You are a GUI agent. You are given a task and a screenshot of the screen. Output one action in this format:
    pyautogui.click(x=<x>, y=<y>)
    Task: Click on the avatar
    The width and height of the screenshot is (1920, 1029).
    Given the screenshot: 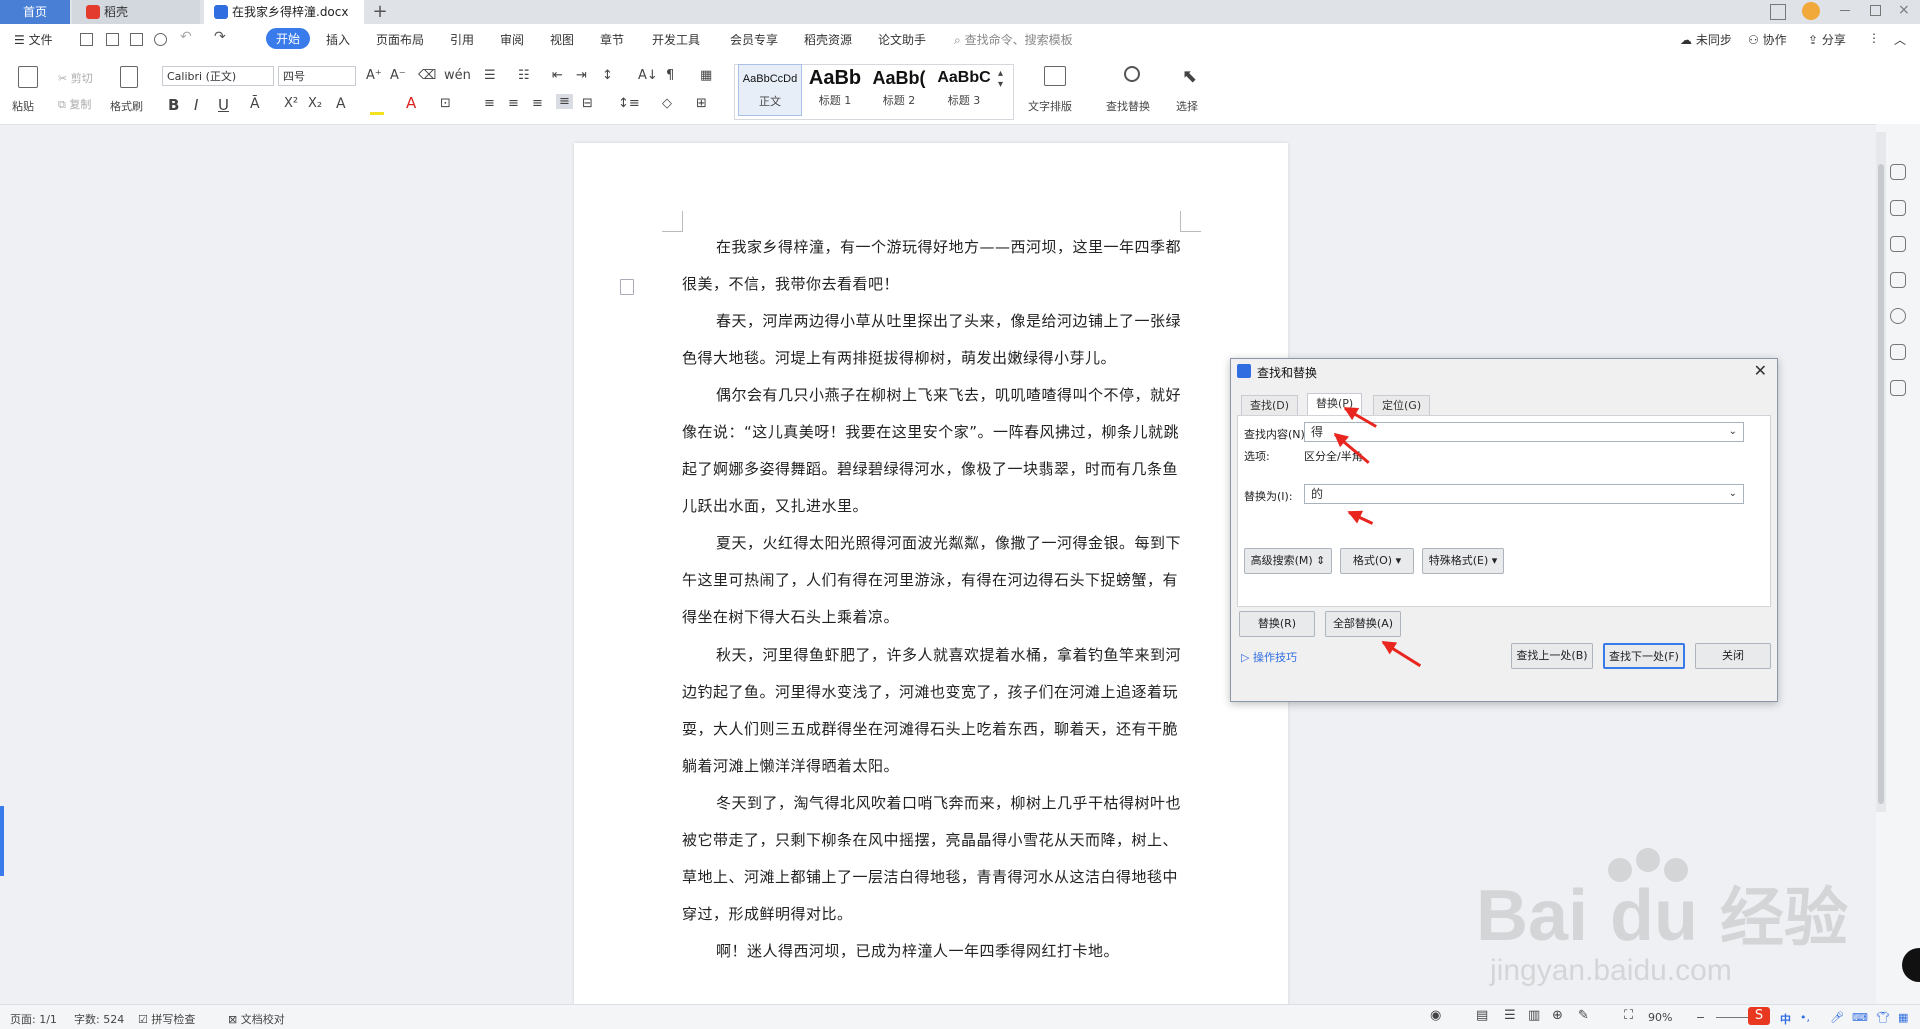 What is the action you would take?
    pyautogui.click(x=1811, y=11)
    